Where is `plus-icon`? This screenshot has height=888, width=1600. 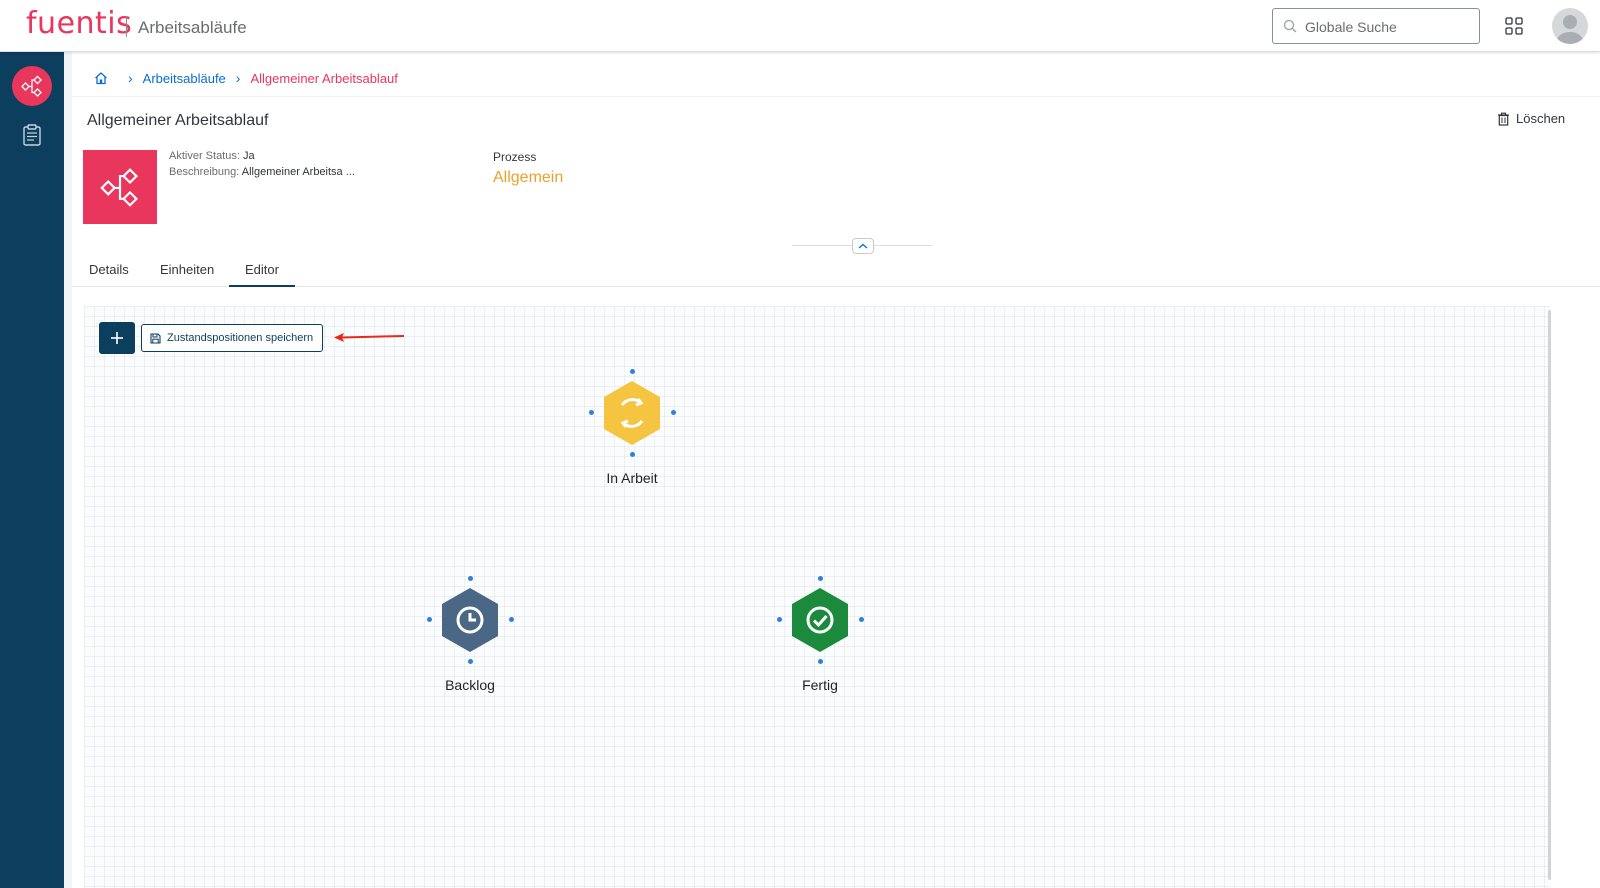
plus-icon is located at coordinates (117, 338).